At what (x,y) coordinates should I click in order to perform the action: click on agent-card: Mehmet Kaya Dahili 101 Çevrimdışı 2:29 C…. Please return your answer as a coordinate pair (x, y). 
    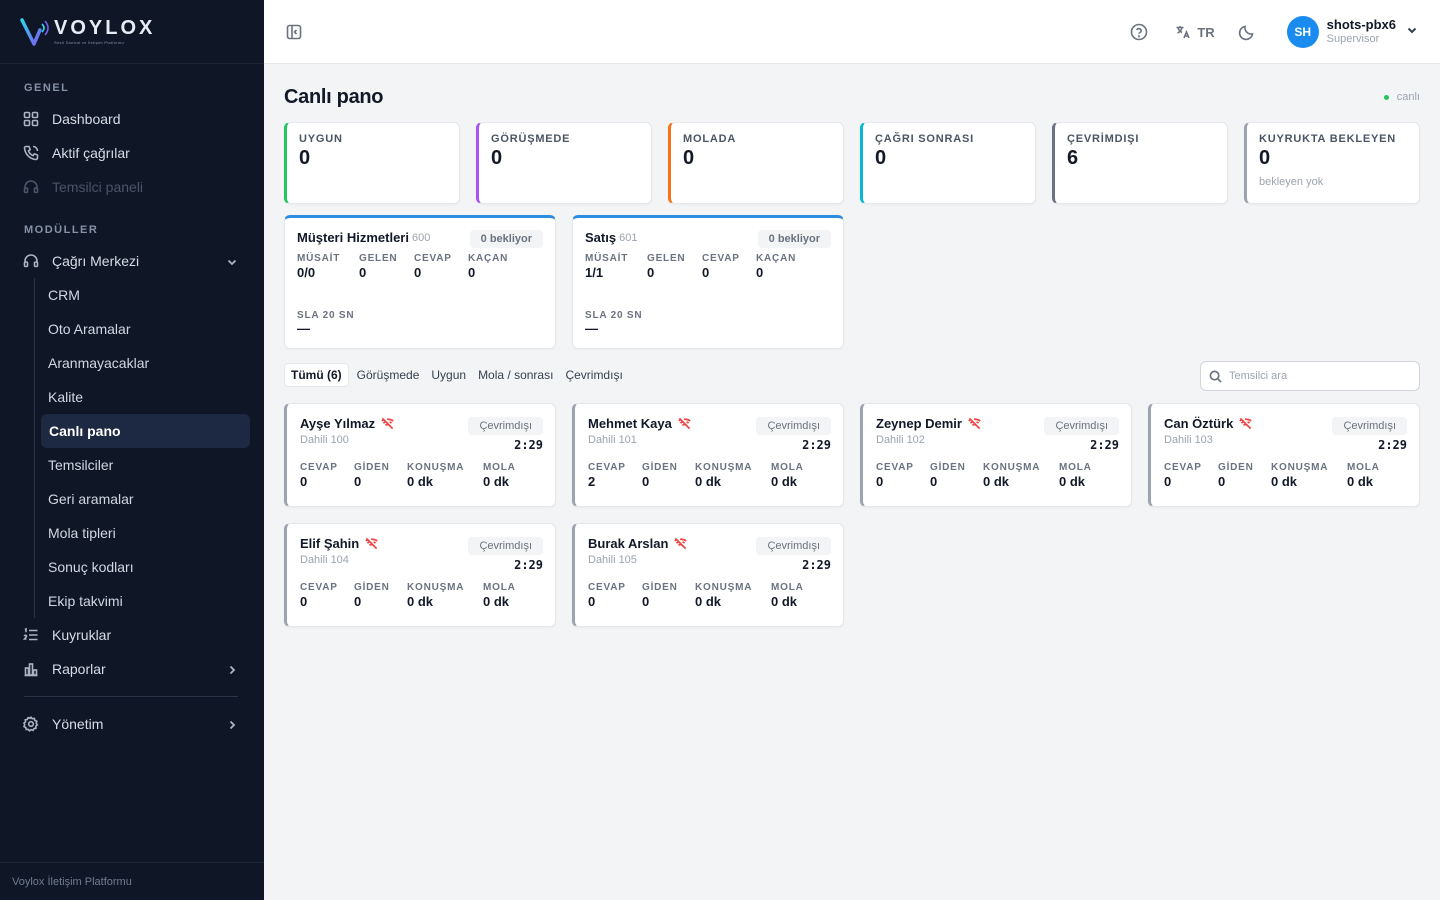
    Looking at the image, I should click on (708, 455).